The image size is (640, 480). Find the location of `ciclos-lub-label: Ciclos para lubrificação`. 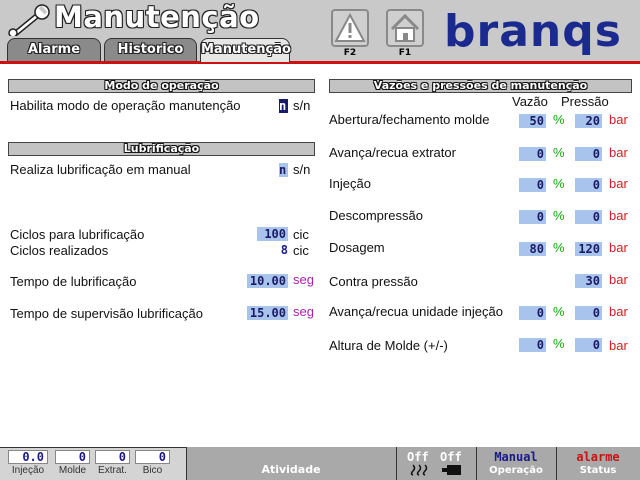

ciclos-lub-label: Ciclos para lubrificação is located at coordinates (77, 234).